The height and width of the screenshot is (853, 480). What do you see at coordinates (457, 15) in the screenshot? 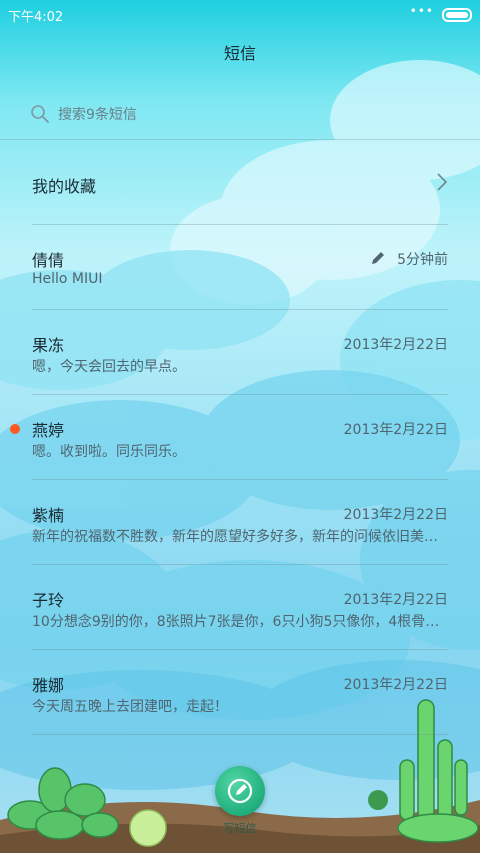
I see `battery-icon` at bounding box center [457, 15].